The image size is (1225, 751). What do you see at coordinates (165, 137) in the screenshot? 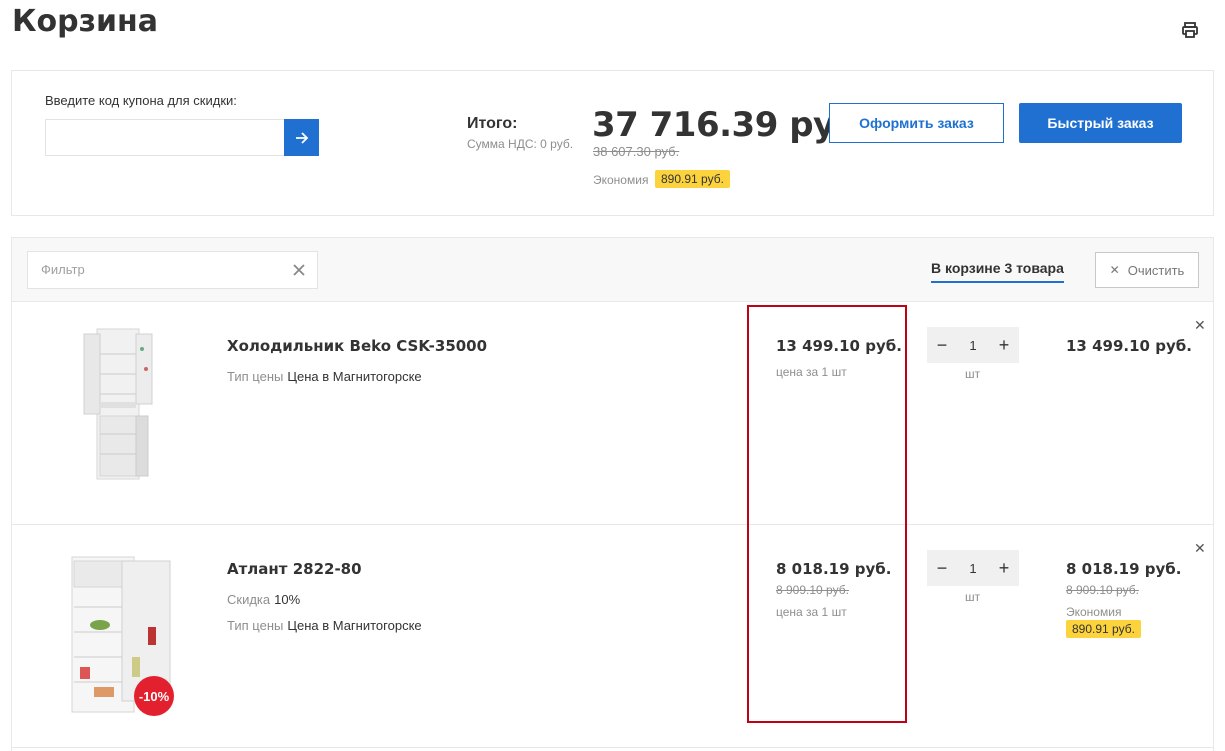
I see `coupon-input` at bounding box center [165, 137].